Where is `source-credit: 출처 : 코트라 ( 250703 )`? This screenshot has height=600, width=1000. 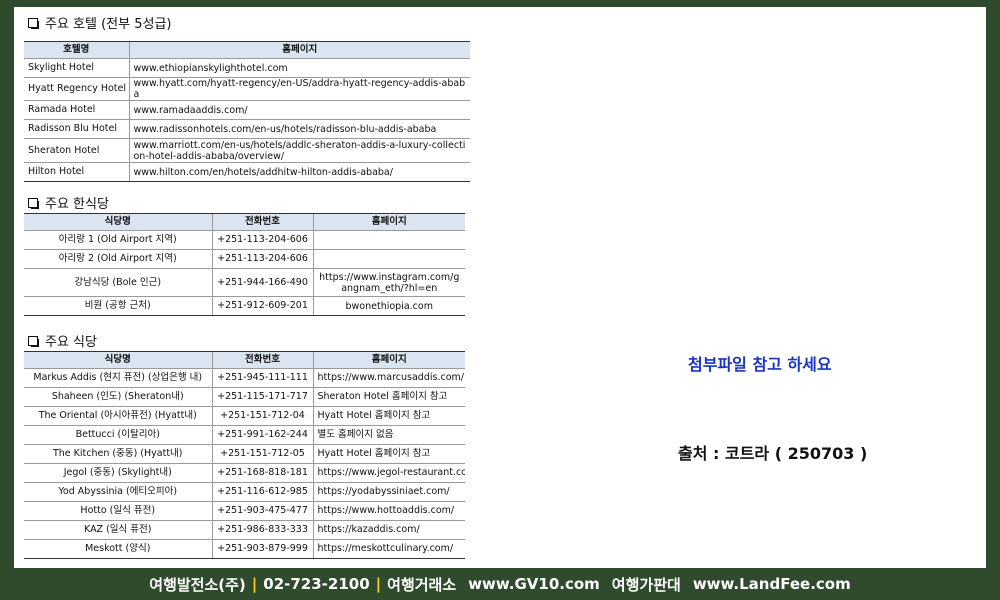
source-credit: 출처 : 코트라 ( 250703 ) is located at coordinates (773, 453).